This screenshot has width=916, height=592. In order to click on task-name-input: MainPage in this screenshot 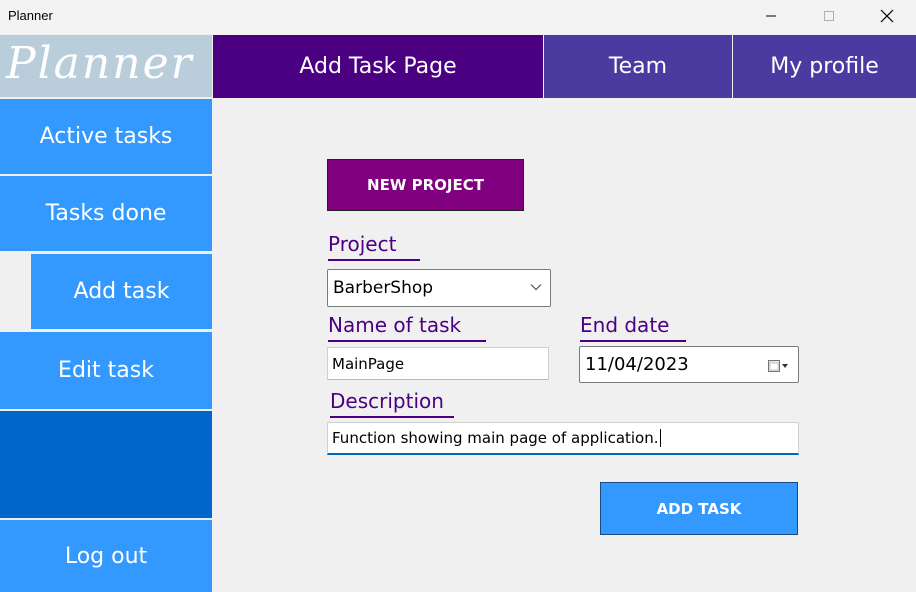, I will do `click(438, 363)`.